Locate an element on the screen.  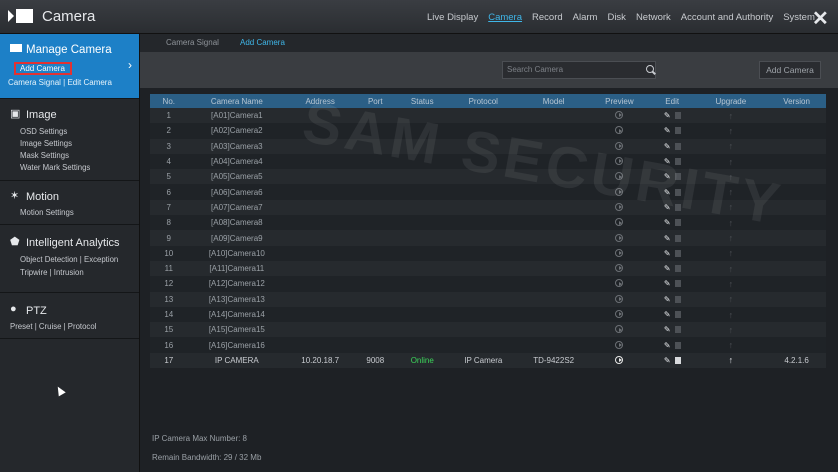
table-row: 9 [A09]Camera9 ✎ ↑ is located at coordinates (488, 238).